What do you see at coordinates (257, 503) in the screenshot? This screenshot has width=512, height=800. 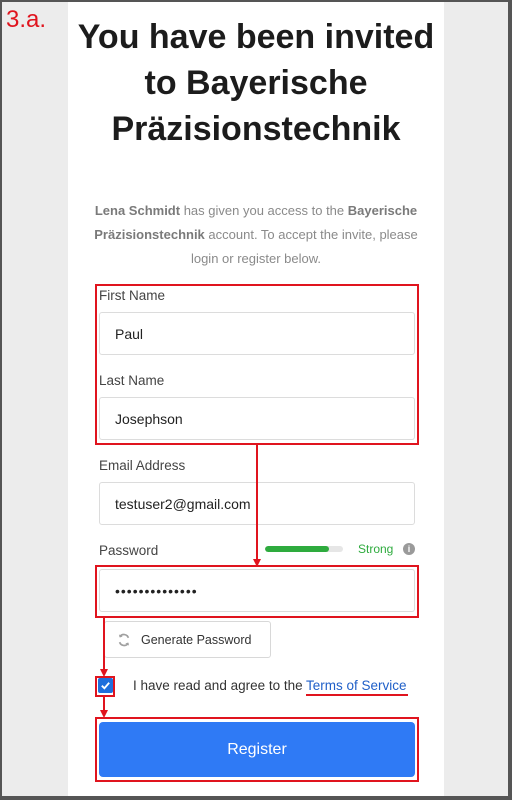 I see `email-input` at bounding box center [257, 503].